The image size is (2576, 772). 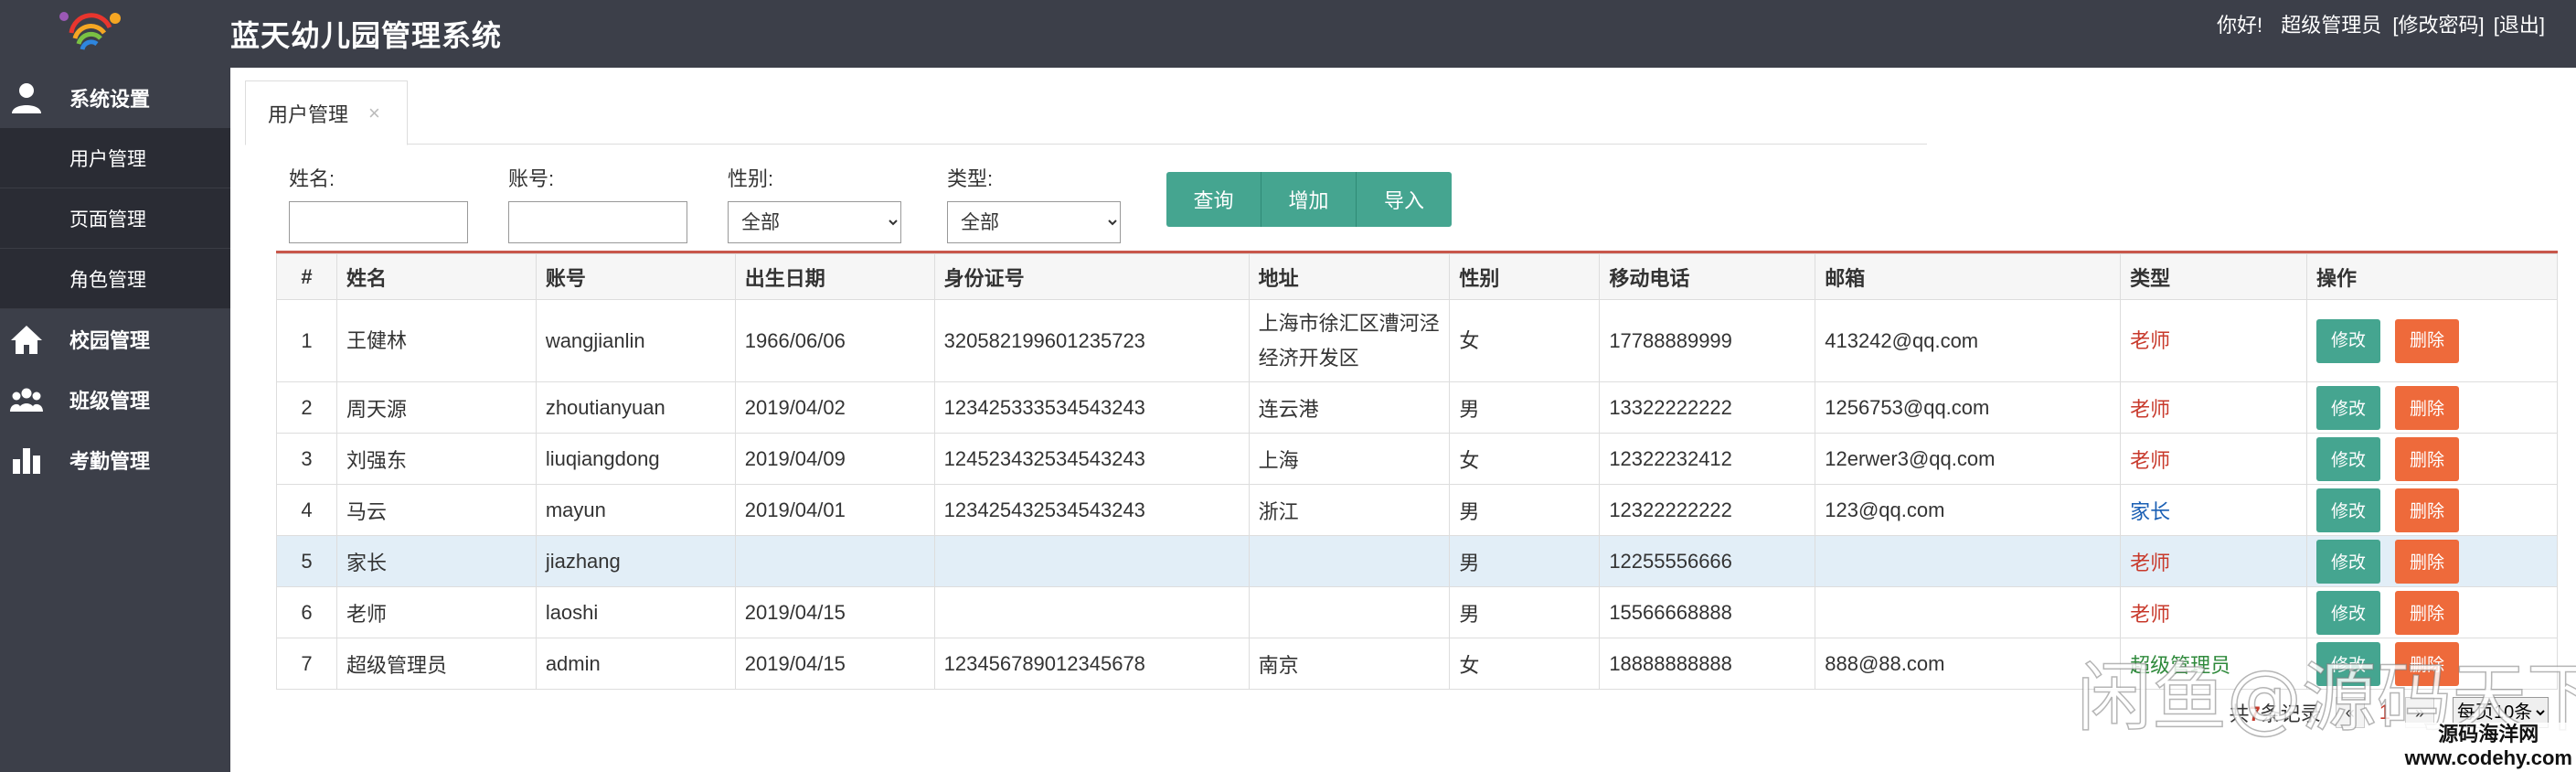 I want to click on home-icon, so click(x=26, y=340).